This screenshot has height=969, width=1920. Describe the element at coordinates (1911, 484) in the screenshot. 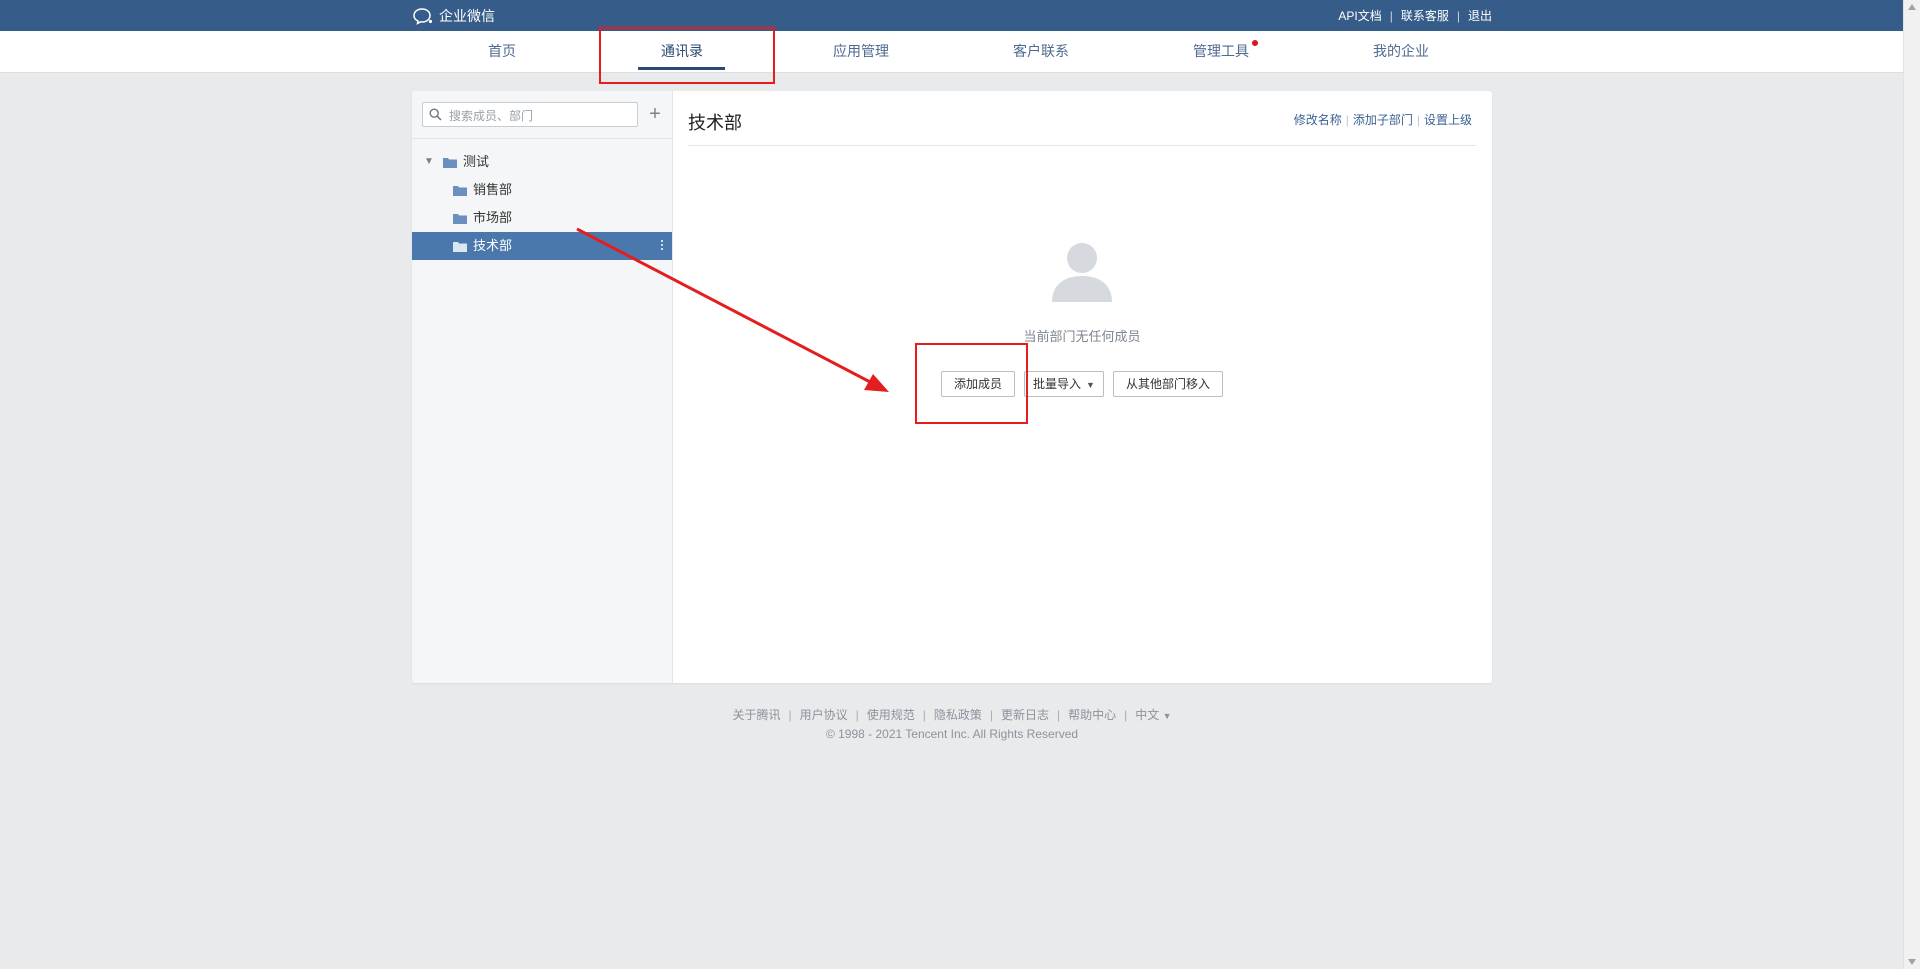

I see `page-scrollbar` at that location.